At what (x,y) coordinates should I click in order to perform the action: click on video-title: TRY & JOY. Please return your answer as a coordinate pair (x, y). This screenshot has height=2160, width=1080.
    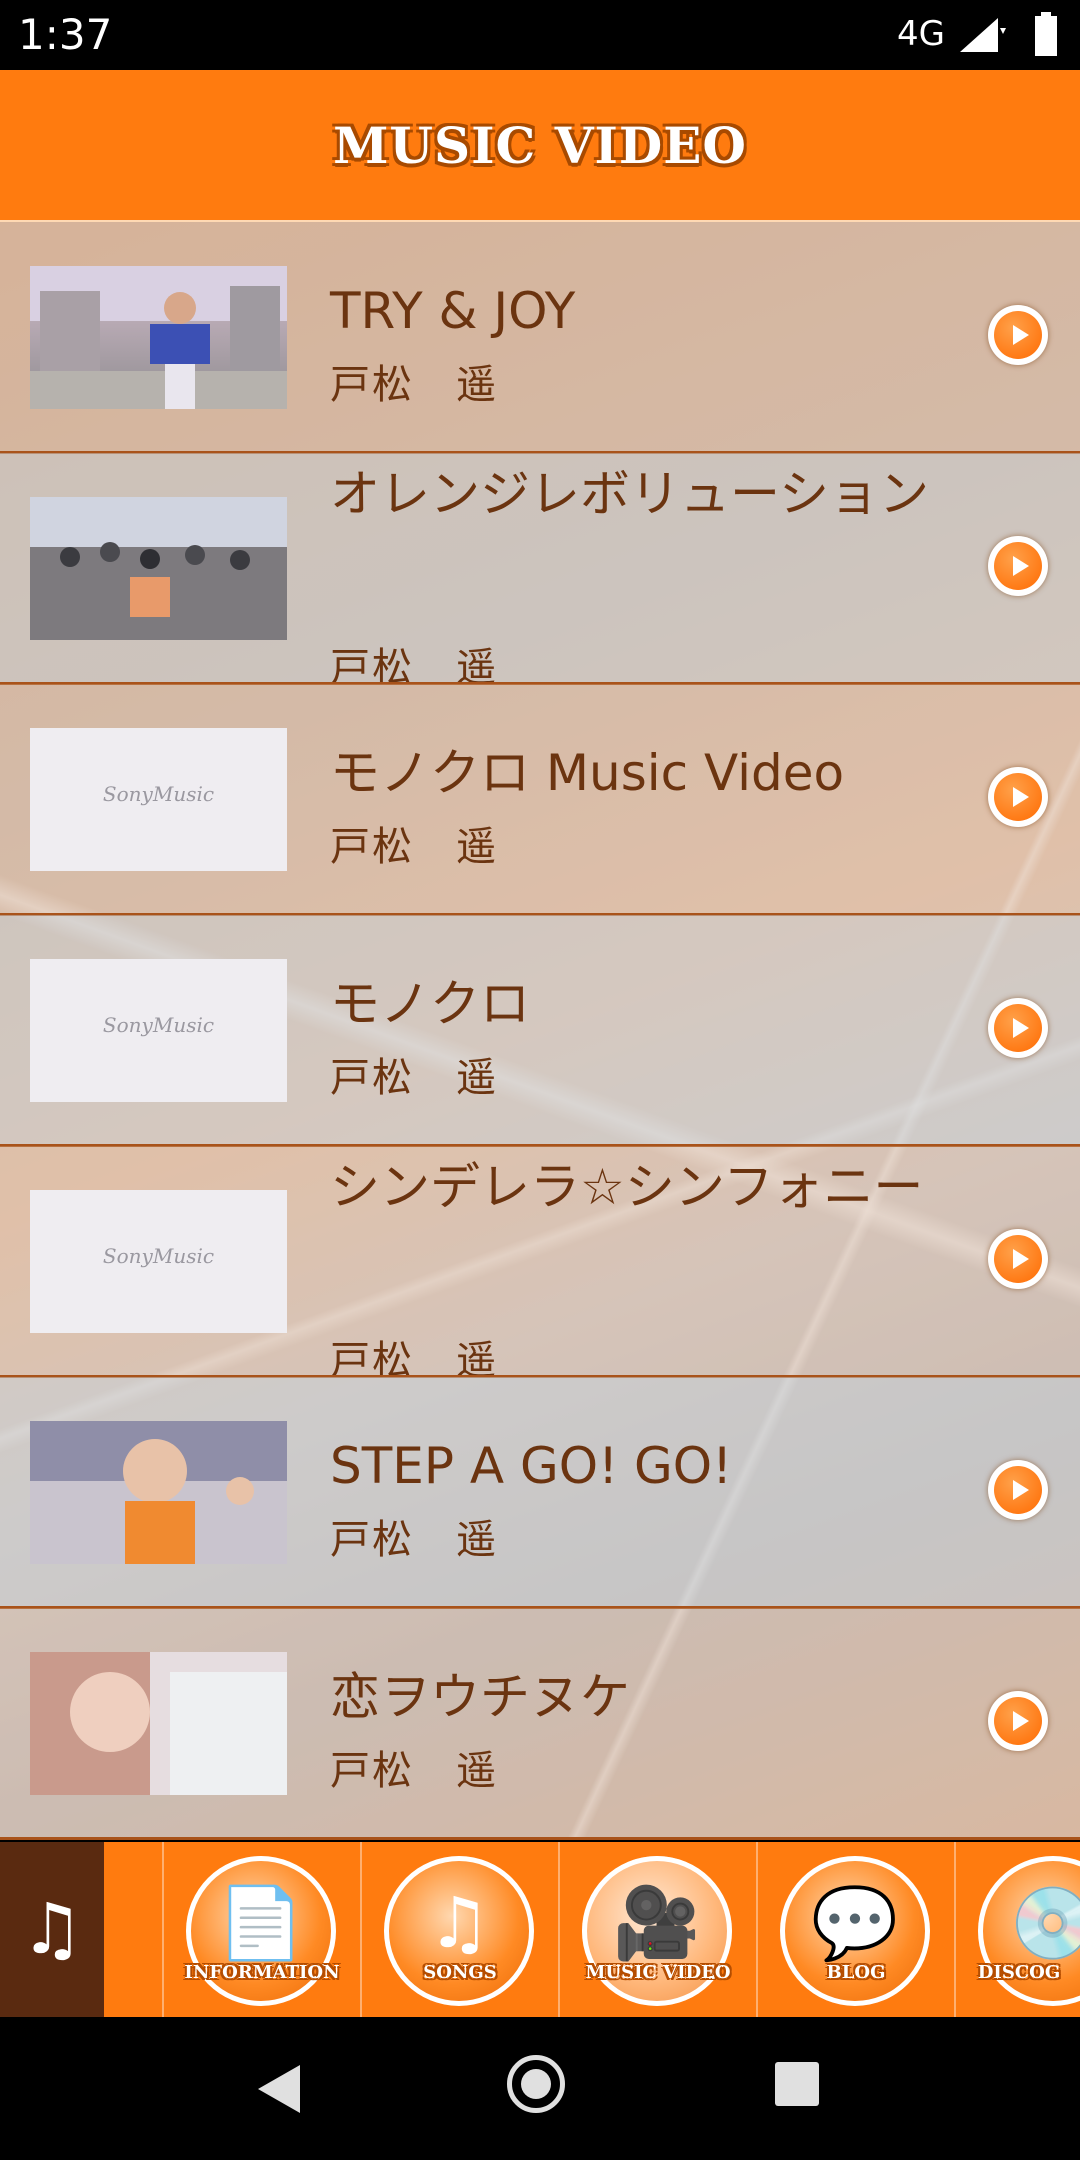
    Looking at the image, I should click on (453, 311).